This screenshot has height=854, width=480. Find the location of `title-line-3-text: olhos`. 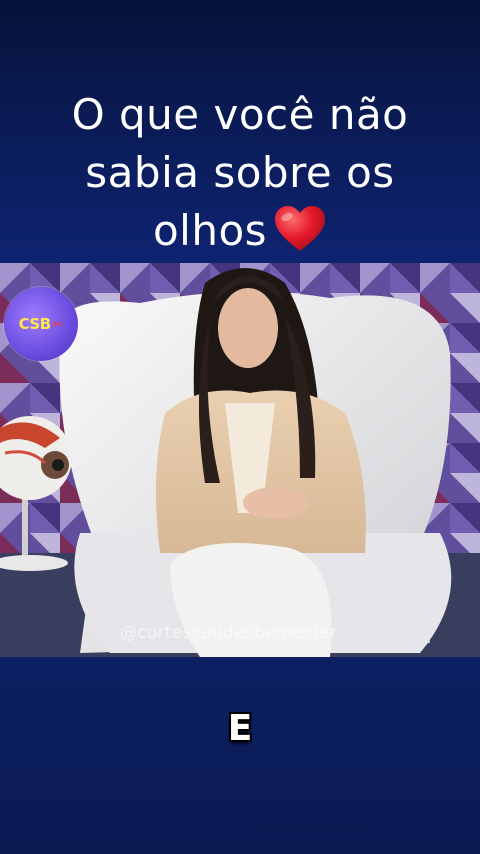

title-line-3-text: olhos is located at coordinates (210, 230).